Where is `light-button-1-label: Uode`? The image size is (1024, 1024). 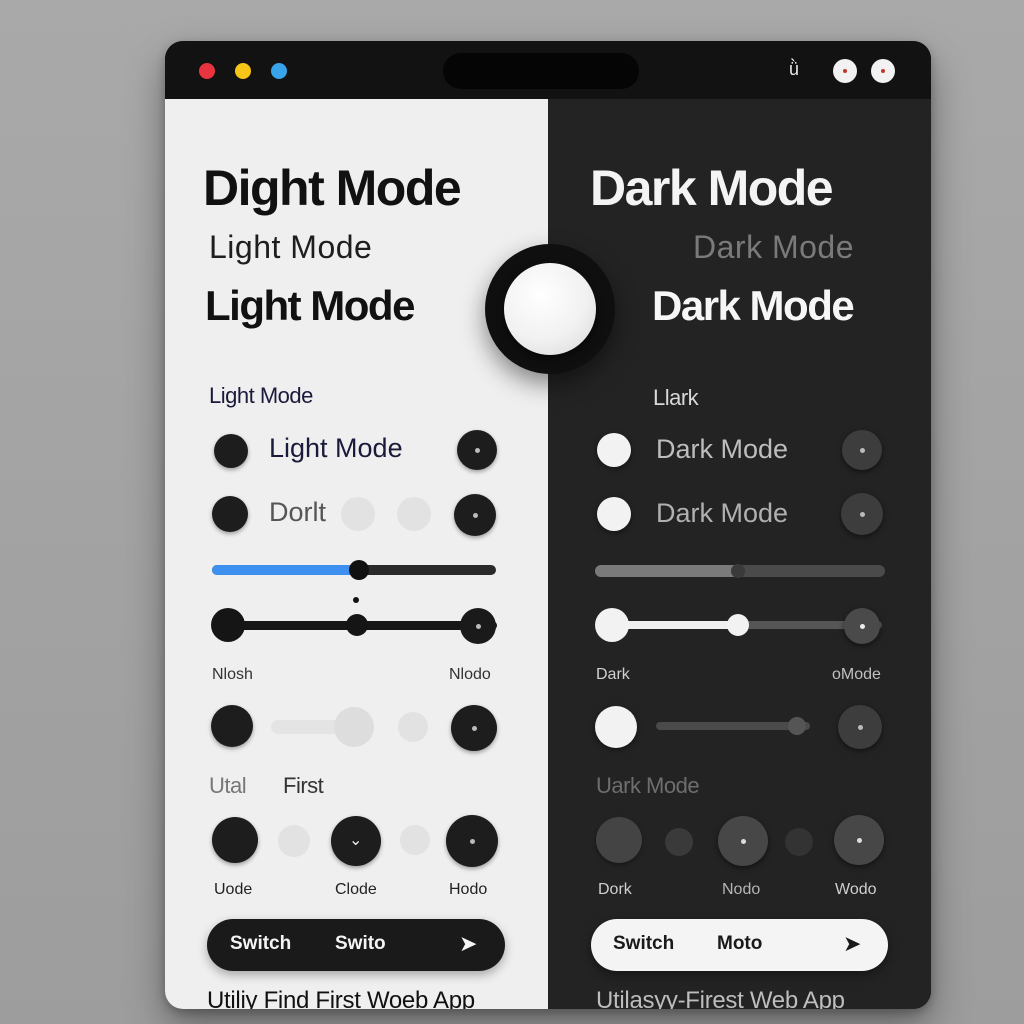
light-button-1-label: Uode is located at coordinates (233, 889).